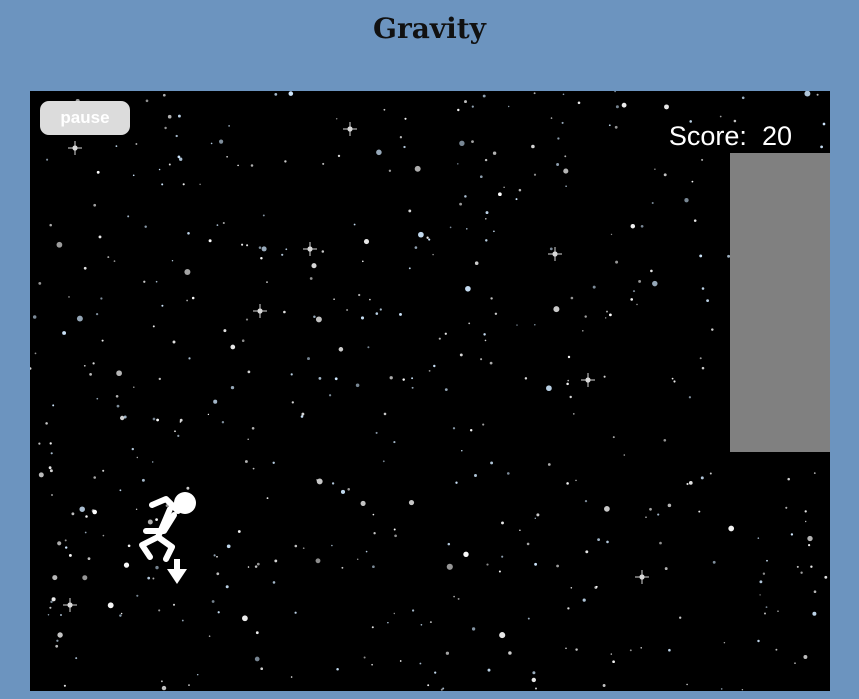 The height and width of the screenshot is (699, 859). Describe the element at coordinates (707, 136) in the screenshot. I see `score-label: Score:` at that location.